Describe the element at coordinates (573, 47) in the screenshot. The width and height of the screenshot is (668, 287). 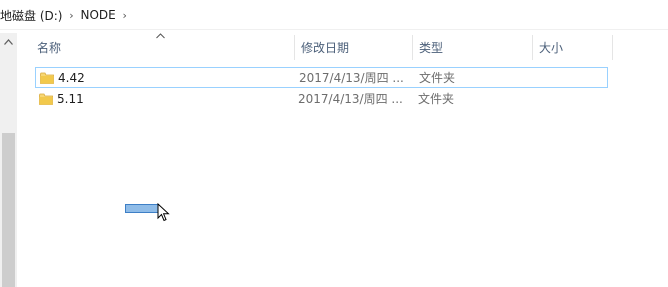
I see `column-header-size: 大小` at that location.